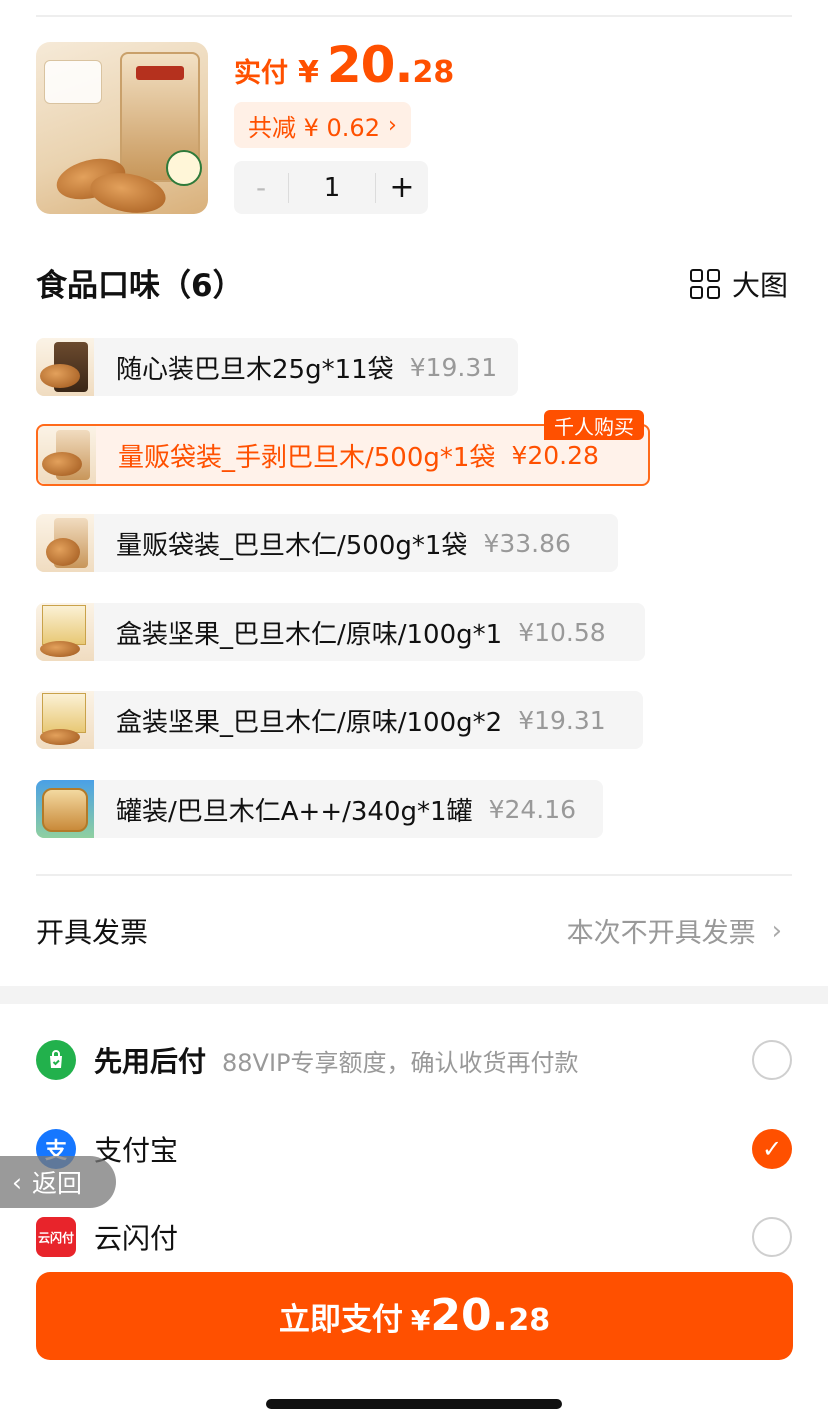 The image size is (828, 1424). I want to click on sku-option: 随心装巴旦木25g*11袋 ¥19.31, so click(277, 367).